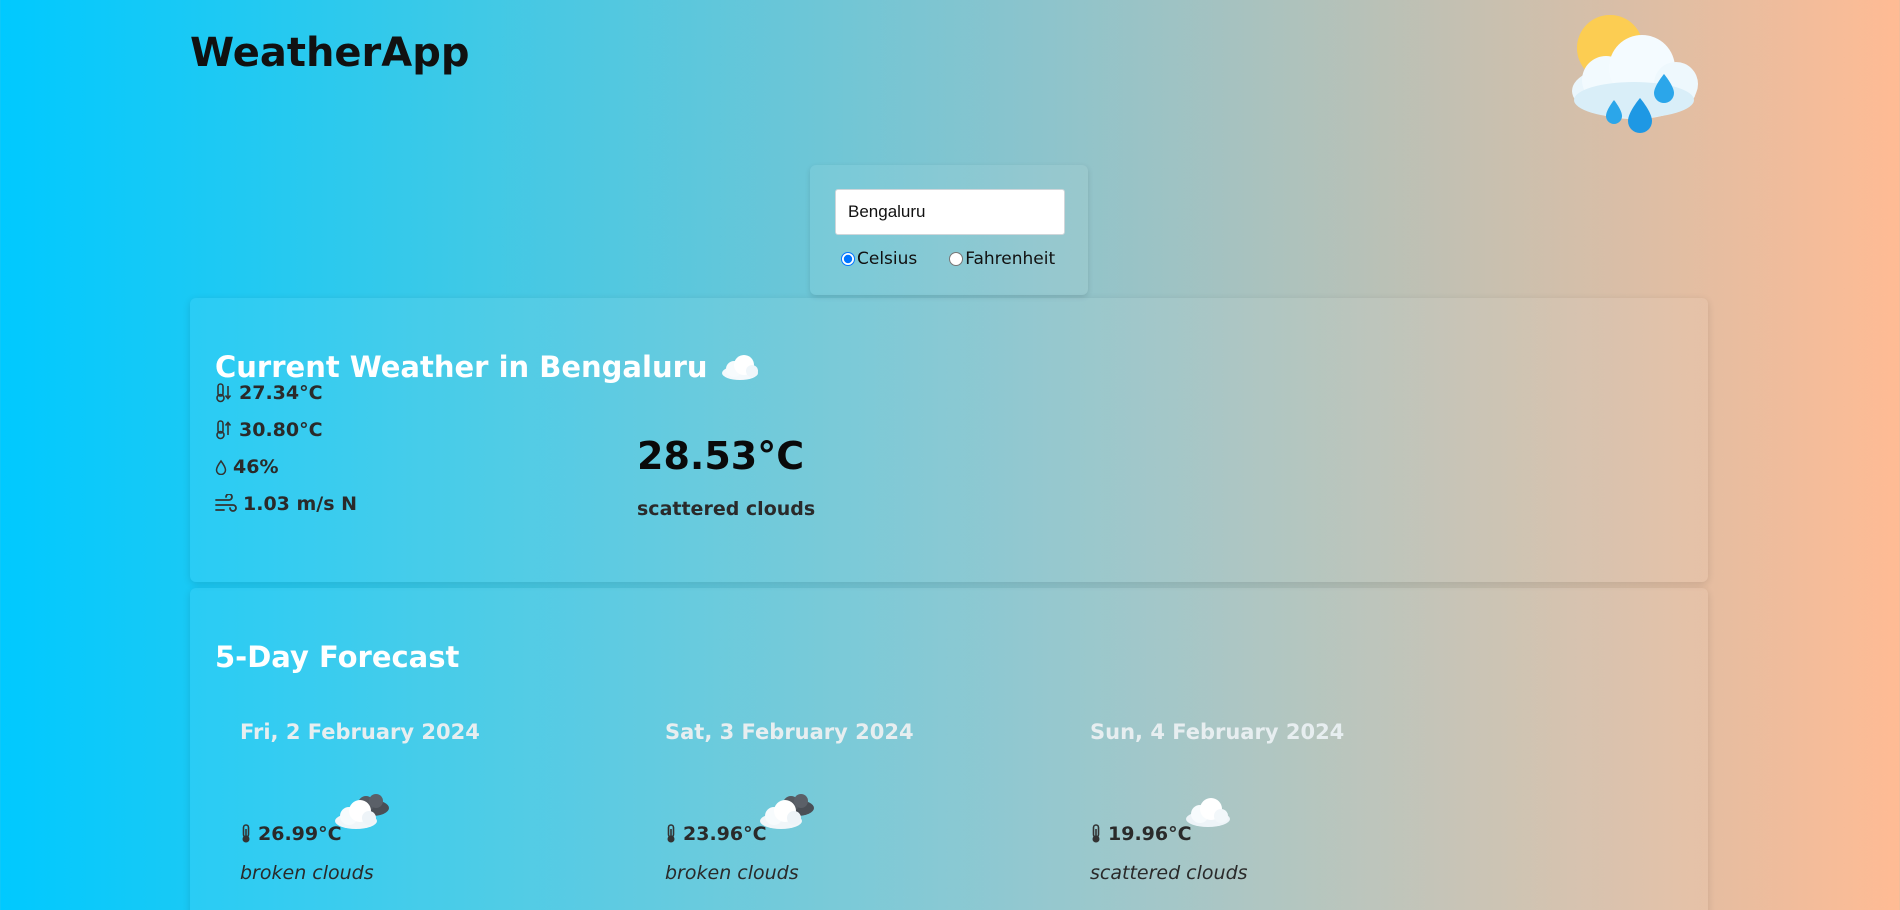 The image size is (1900, 910). I want to click on min-temp-value: 27.34°C, so click(281, 393).